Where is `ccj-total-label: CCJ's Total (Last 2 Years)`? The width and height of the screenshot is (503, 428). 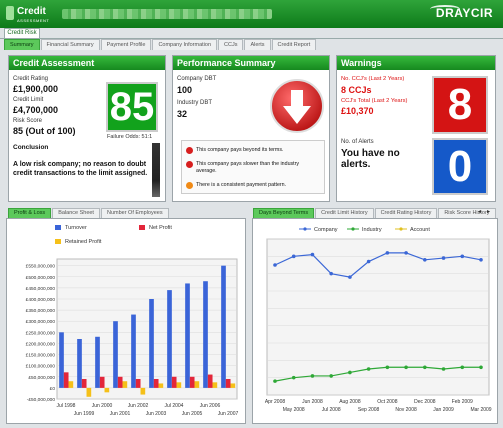
ccj-total-label: CCJ's Total (Last 2 Years) is located at coordinates (374, 101).